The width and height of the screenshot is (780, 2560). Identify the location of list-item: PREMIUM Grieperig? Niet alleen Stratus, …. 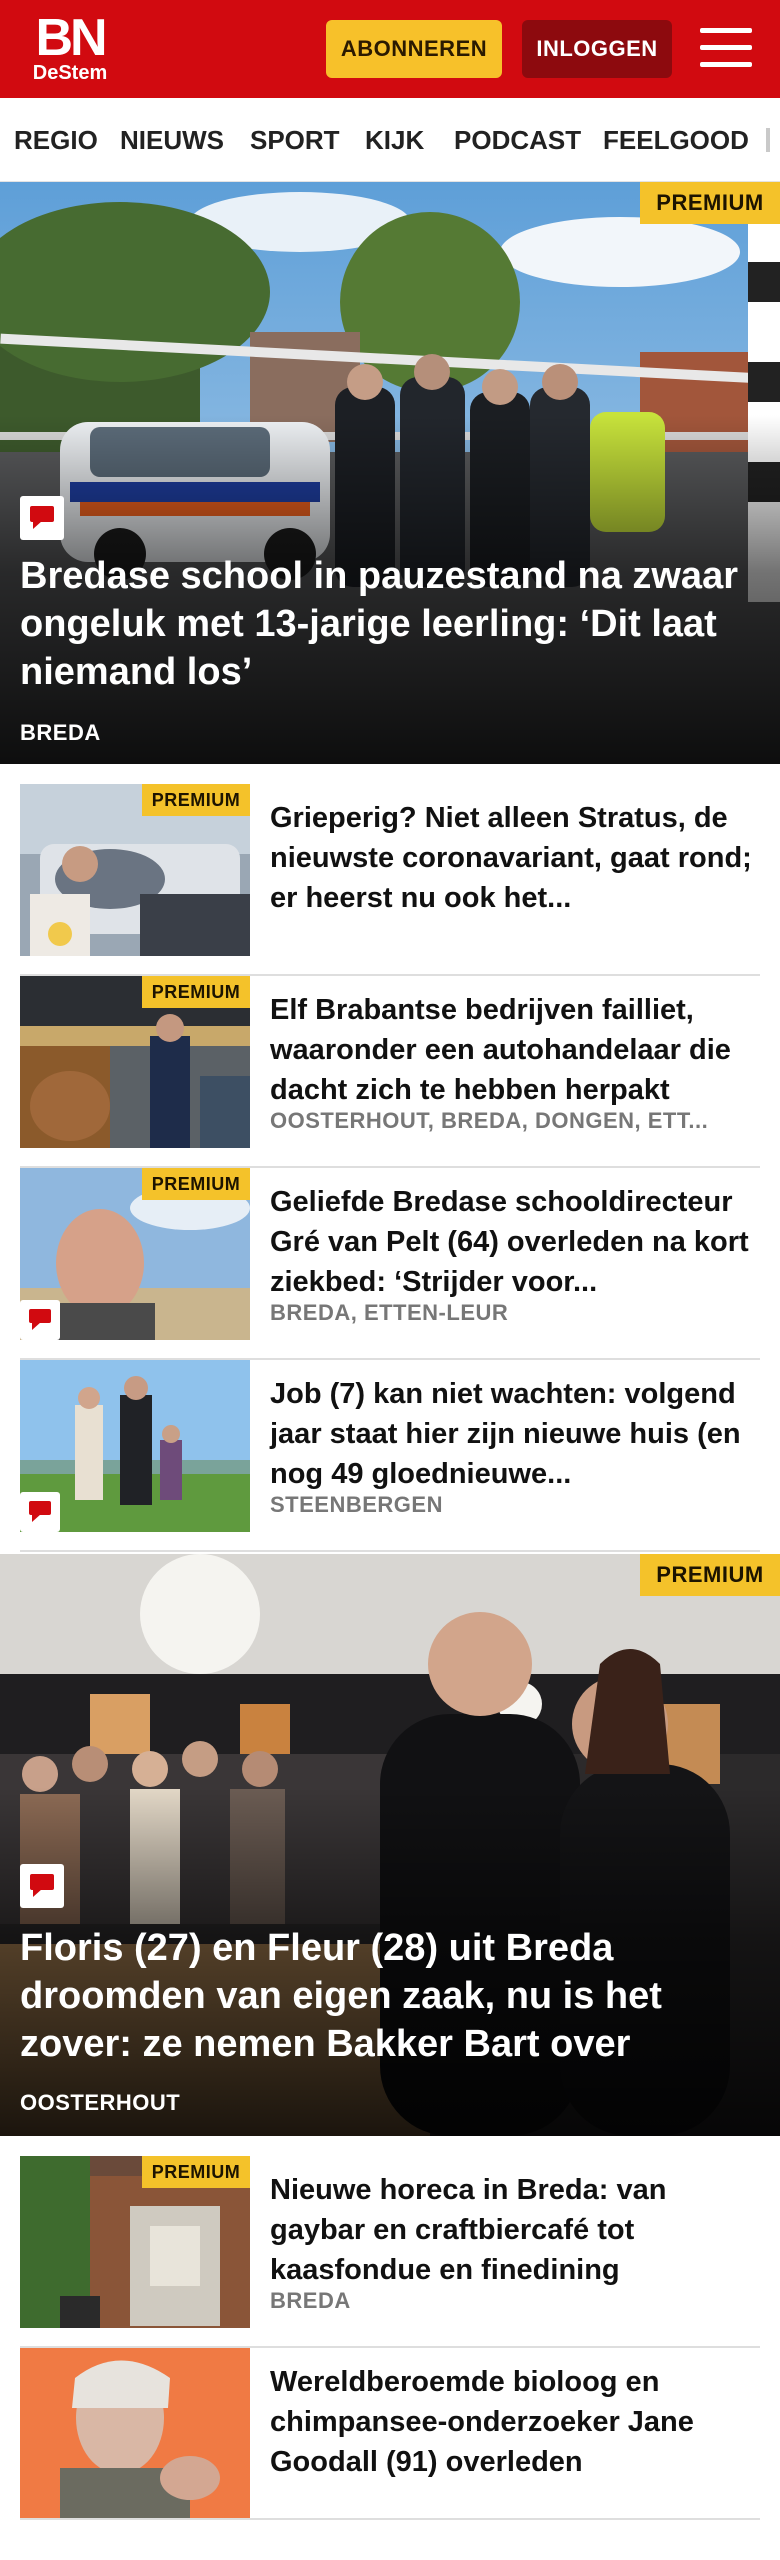
(390, 880).